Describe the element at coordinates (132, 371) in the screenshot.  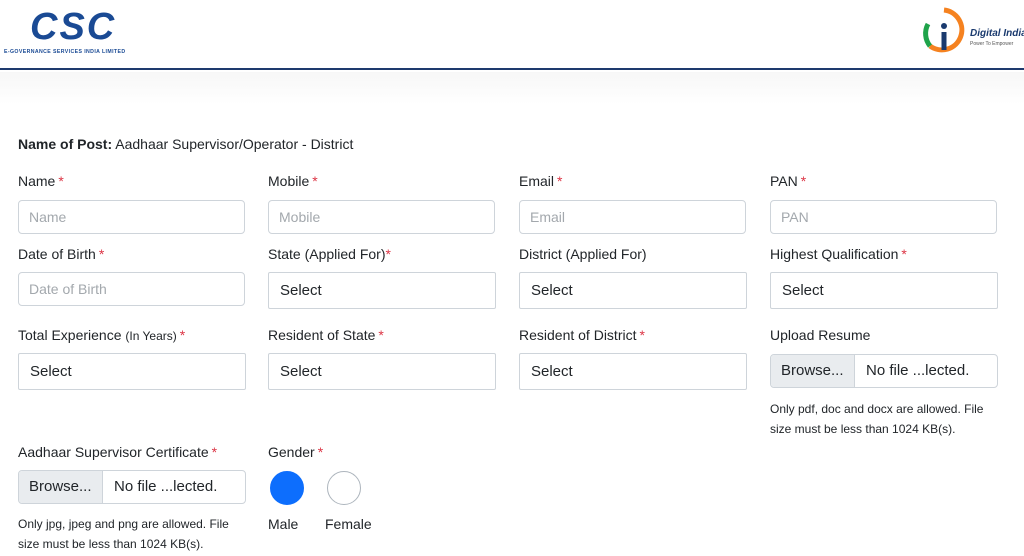
I see `experience-select: Select` at that location.